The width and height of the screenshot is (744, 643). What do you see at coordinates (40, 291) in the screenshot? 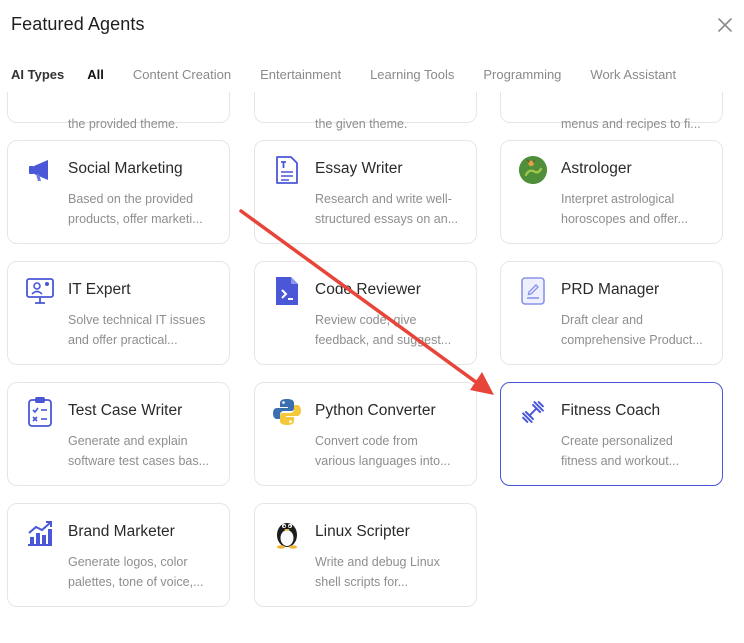
I see `computer-support-icon` at bounding box center [40, 291].